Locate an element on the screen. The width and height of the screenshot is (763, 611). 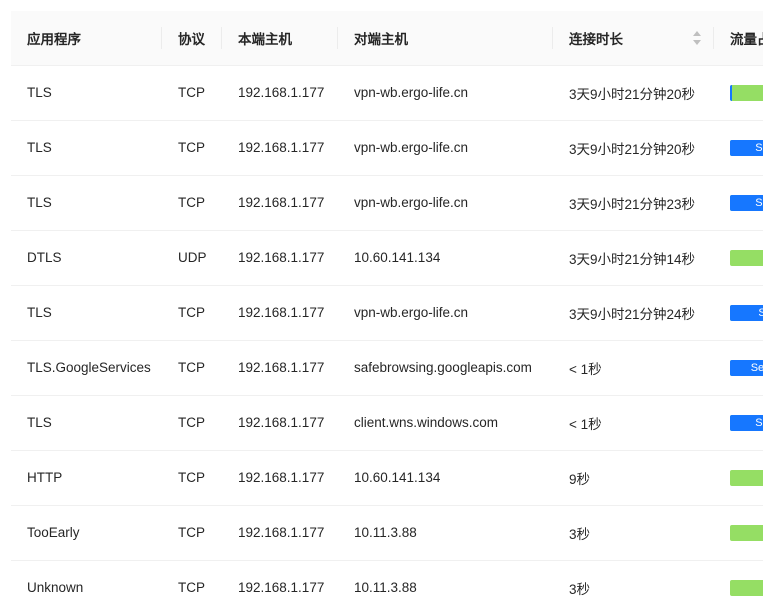
table-row: TooEarly TCP 192.168.1.177 10.11.3.88 3秒 is located at coordinates (387, 533).